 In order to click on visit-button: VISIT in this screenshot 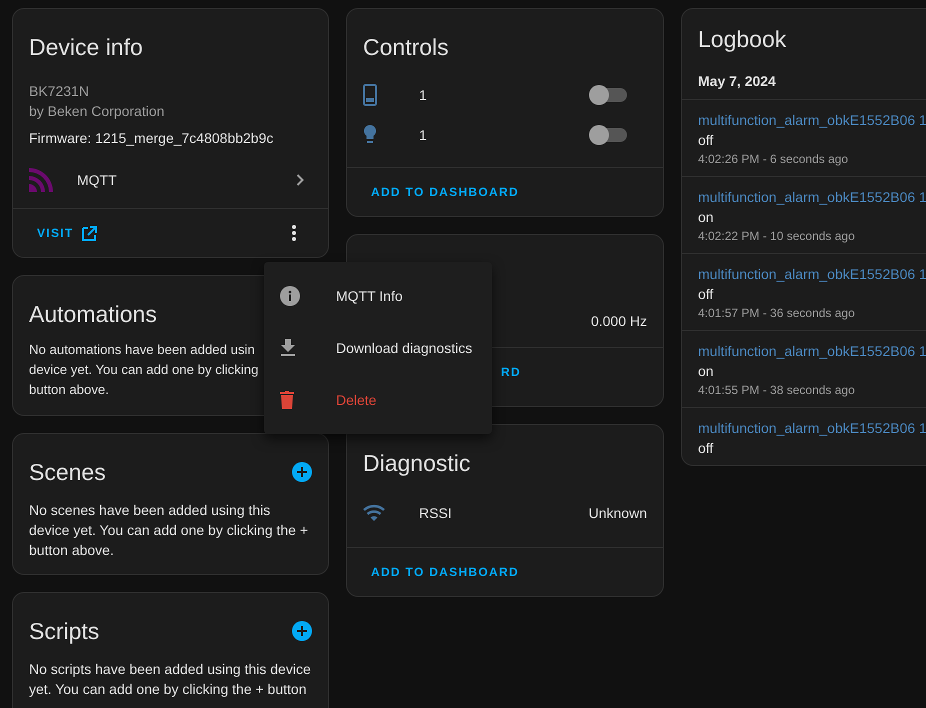, I will do `click(67, 233)`.